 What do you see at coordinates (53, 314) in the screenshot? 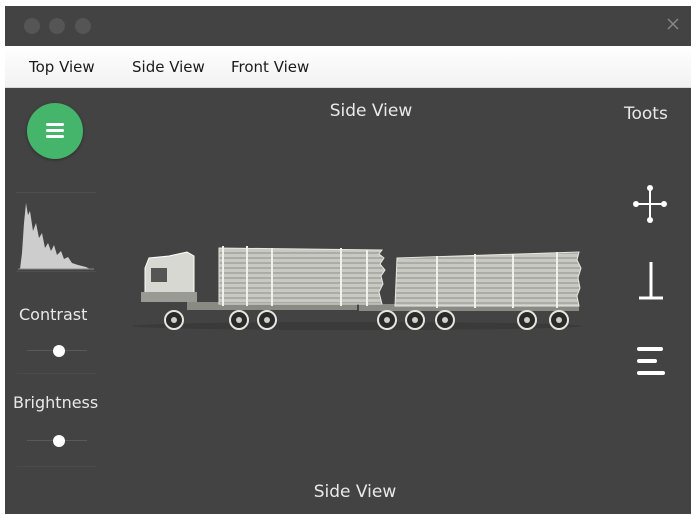
I see `contrast-label: Contrast` at bounding box center [53, 314].